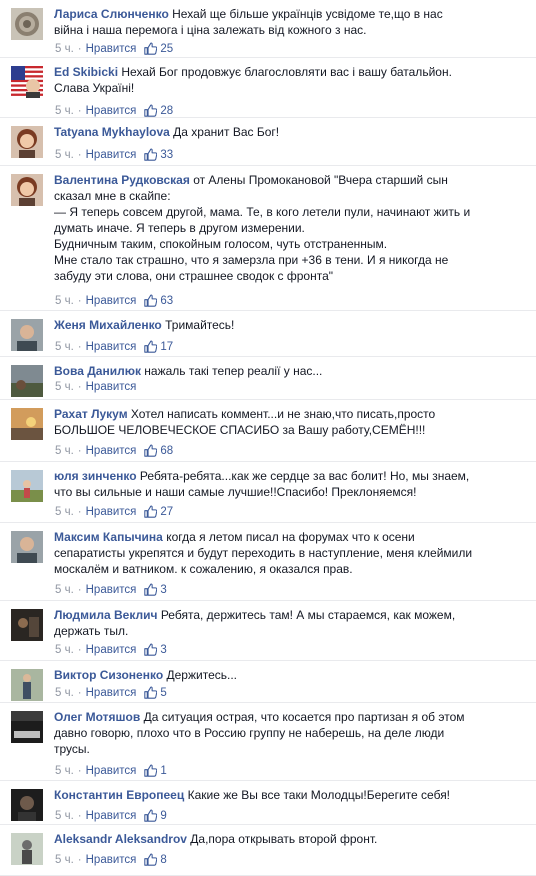 The height and width of the screenshot is (876, 536). I want to click on like-count-link: 8, so click(155, 859).